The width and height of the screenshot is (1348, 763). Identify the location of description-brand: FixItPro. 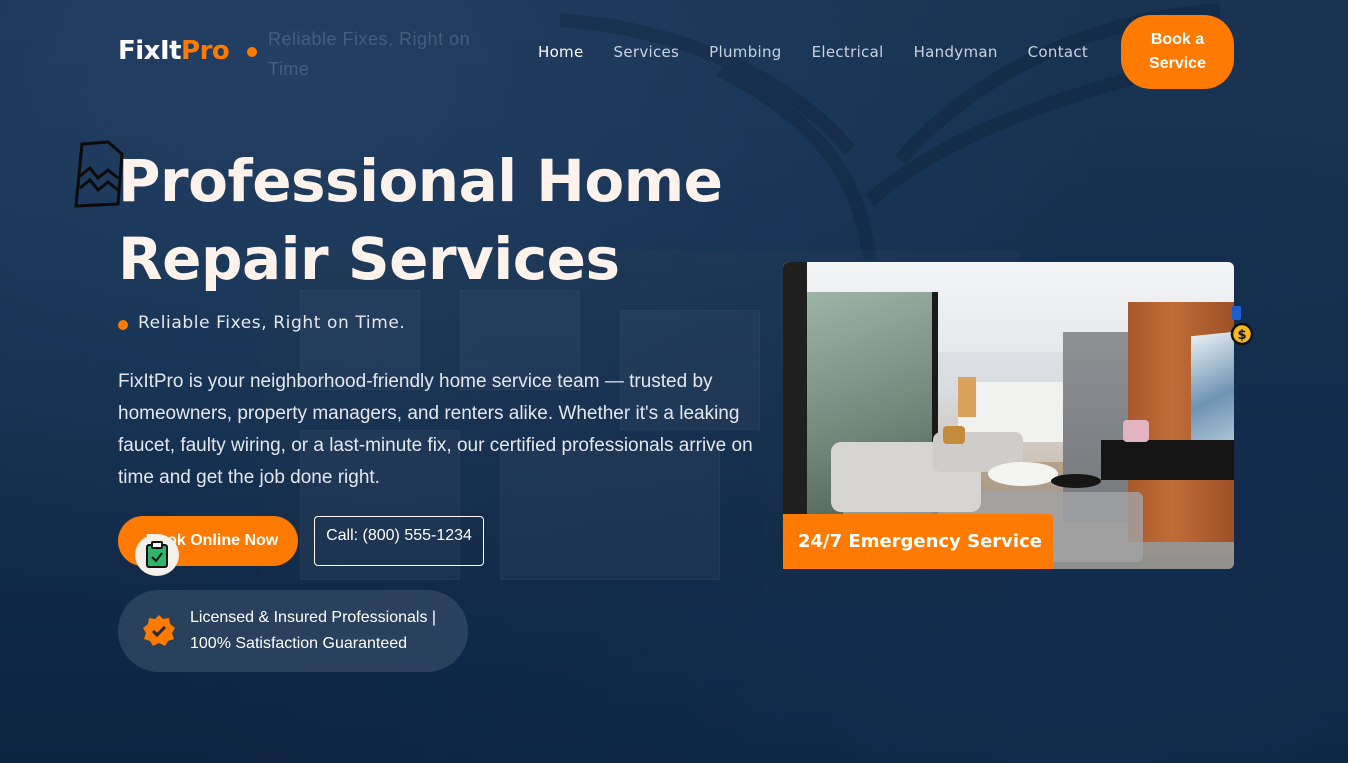
(151, 381).